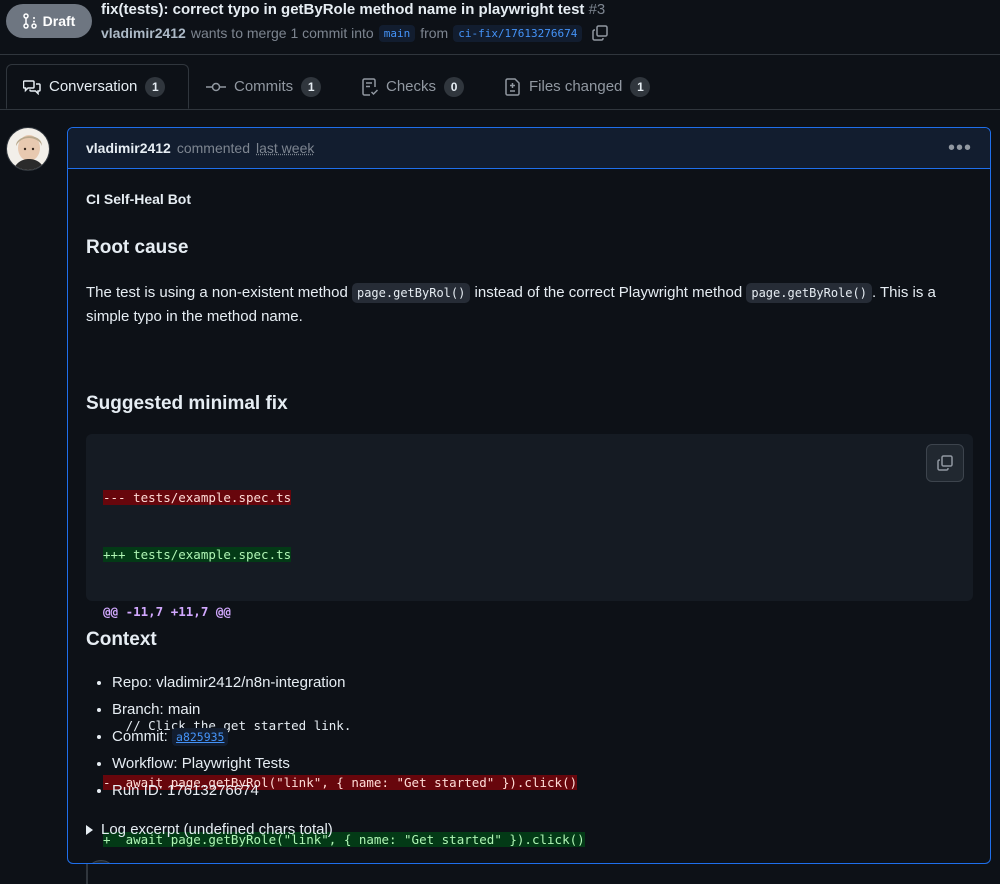  What do you see at coordinates (228, 682) in the screenshot?
I see `list-item: Repo: vladimir2412/n8n-integration` at bounding box center [228, 682].